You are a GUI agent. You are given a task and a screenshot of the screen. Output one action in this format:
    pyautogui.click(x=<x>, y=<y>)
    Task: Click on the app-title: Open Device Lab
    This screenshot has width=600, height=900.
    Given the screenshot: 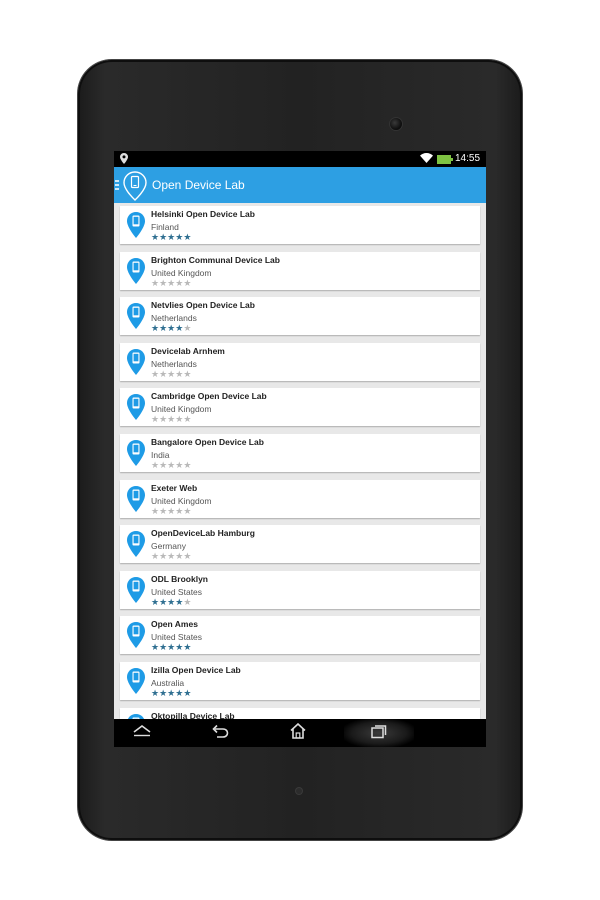 What is the action you would take?
    pyautogui.click(x=198, y=185)
    